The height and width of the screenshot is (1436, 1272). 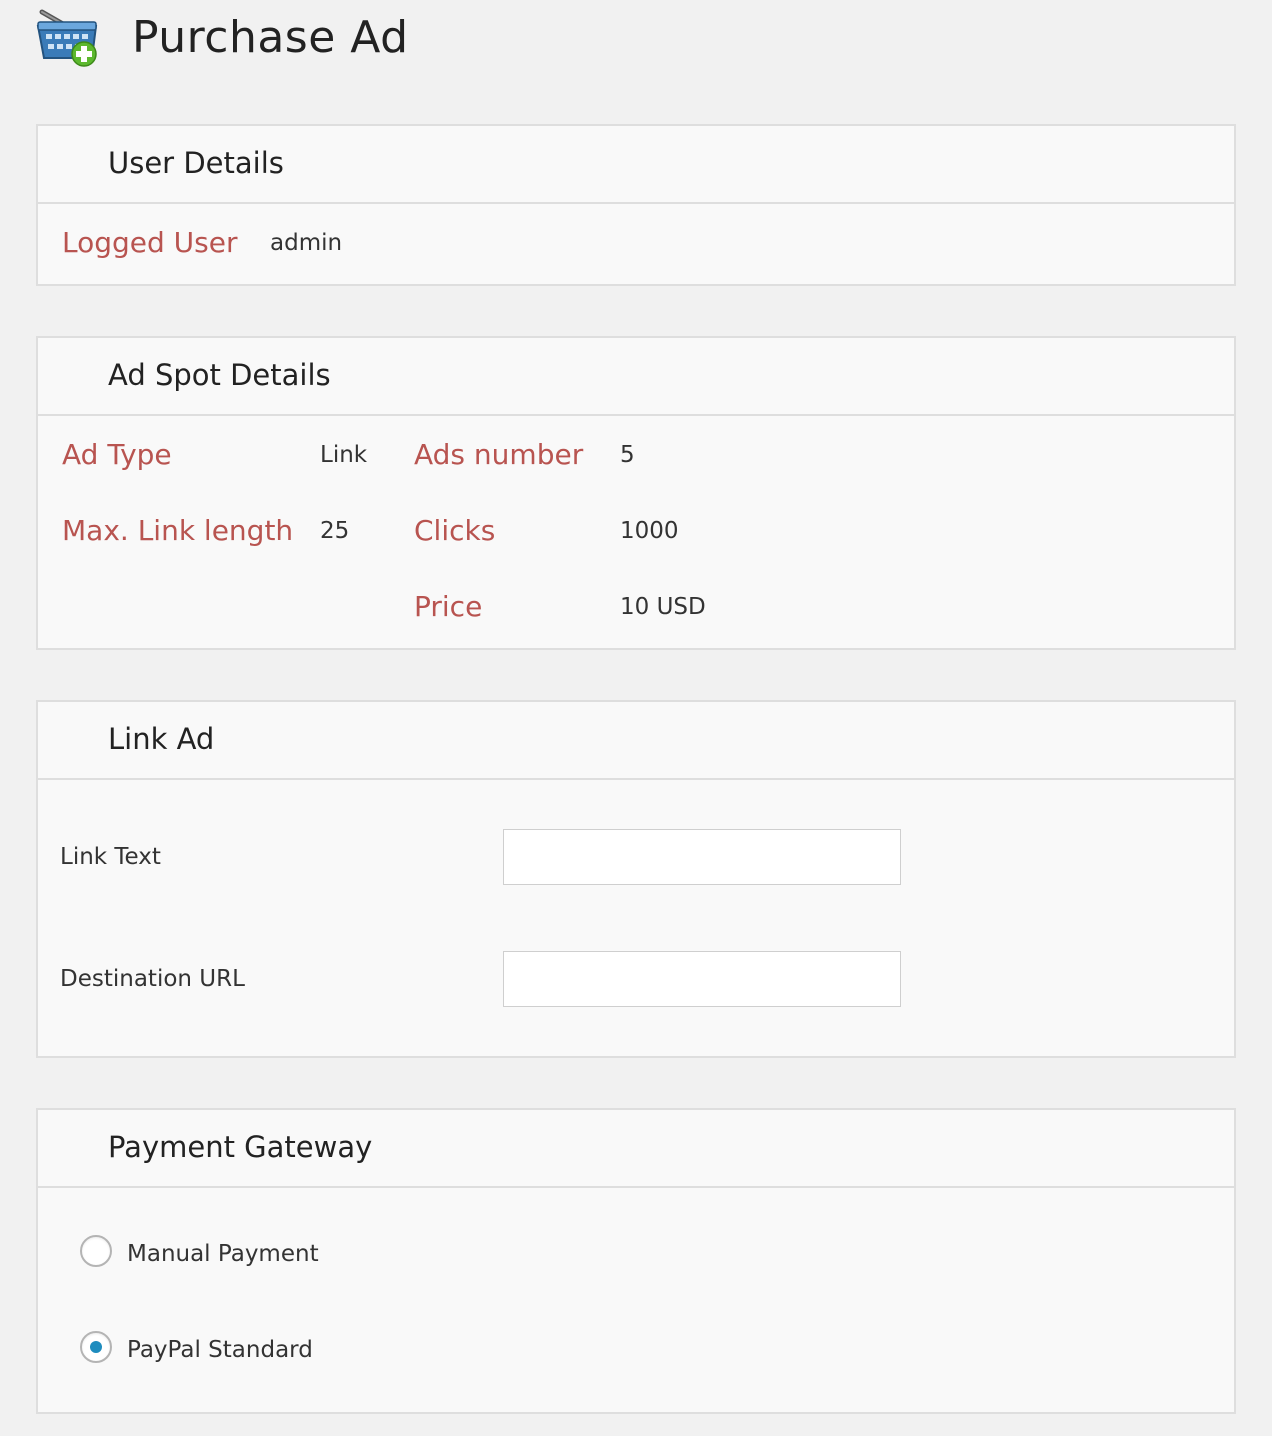 I want to click on destination-url-input, so click(x=702, y=979).